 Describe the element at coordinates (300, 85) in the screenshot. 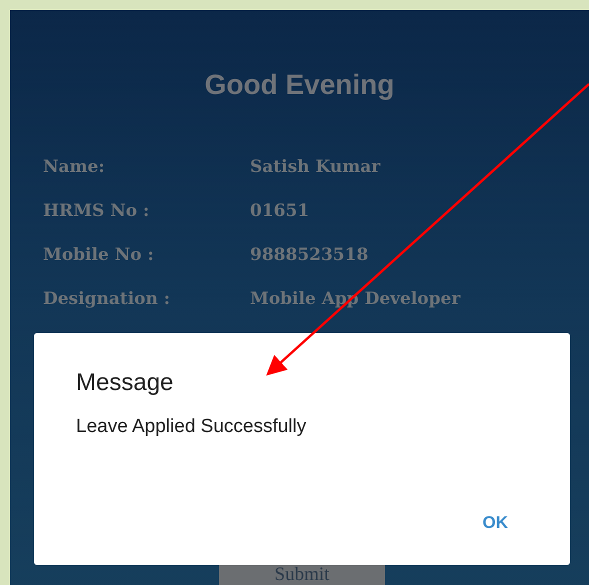

I see `greeting-title: Good Evening` at that location.